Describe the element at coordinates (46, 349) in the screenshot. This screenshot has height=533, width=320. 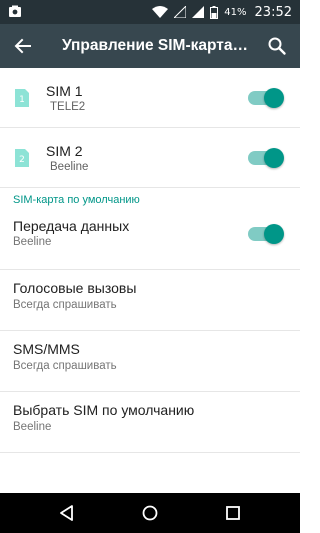
I see `pref-sms-mms-title: SMS/MMS` at that location.